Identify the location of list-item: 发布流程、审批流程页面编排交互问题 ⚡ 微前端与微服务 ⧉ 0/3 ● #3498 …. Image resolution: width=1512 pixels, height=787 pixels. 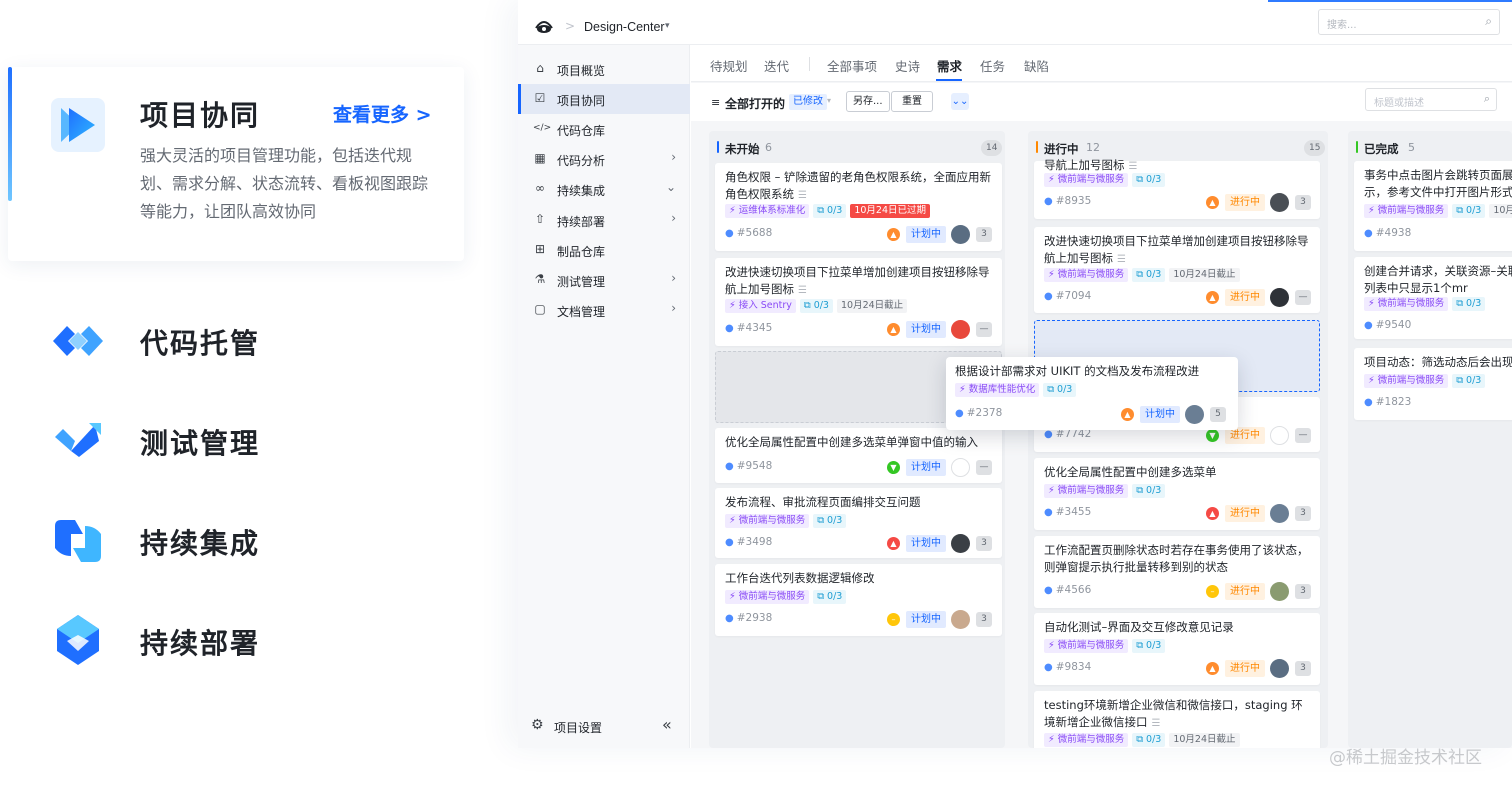
(858, 523).